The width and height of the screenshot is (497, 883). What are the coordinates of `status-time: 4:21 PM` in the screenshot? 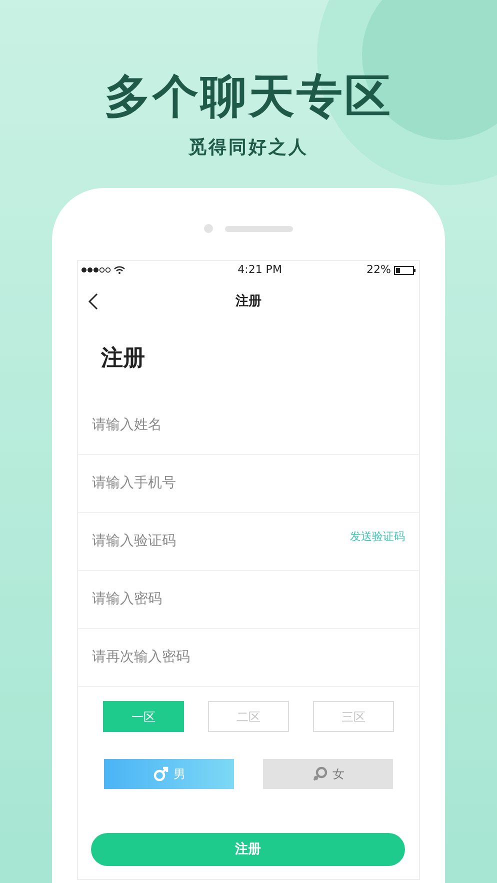 It's located at (260, 270).